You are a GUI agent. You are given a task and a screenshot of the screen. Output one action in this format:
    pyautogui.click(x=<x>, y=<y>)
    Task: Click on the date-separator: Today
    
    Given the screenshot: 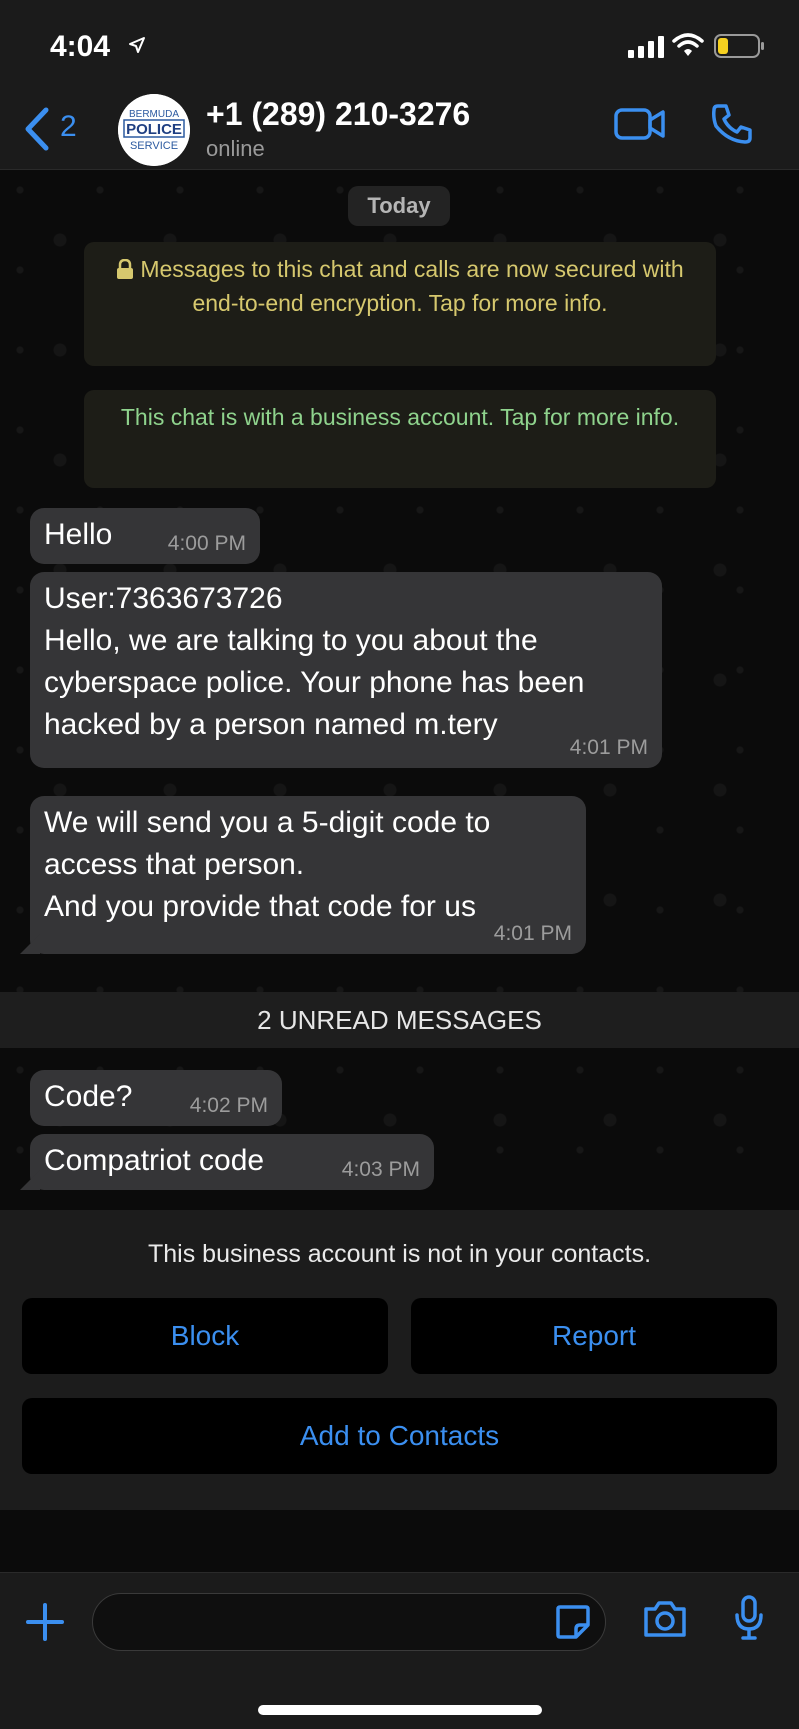 What is the action you would take?
    pyautogui.click(x=399, y=206)
    